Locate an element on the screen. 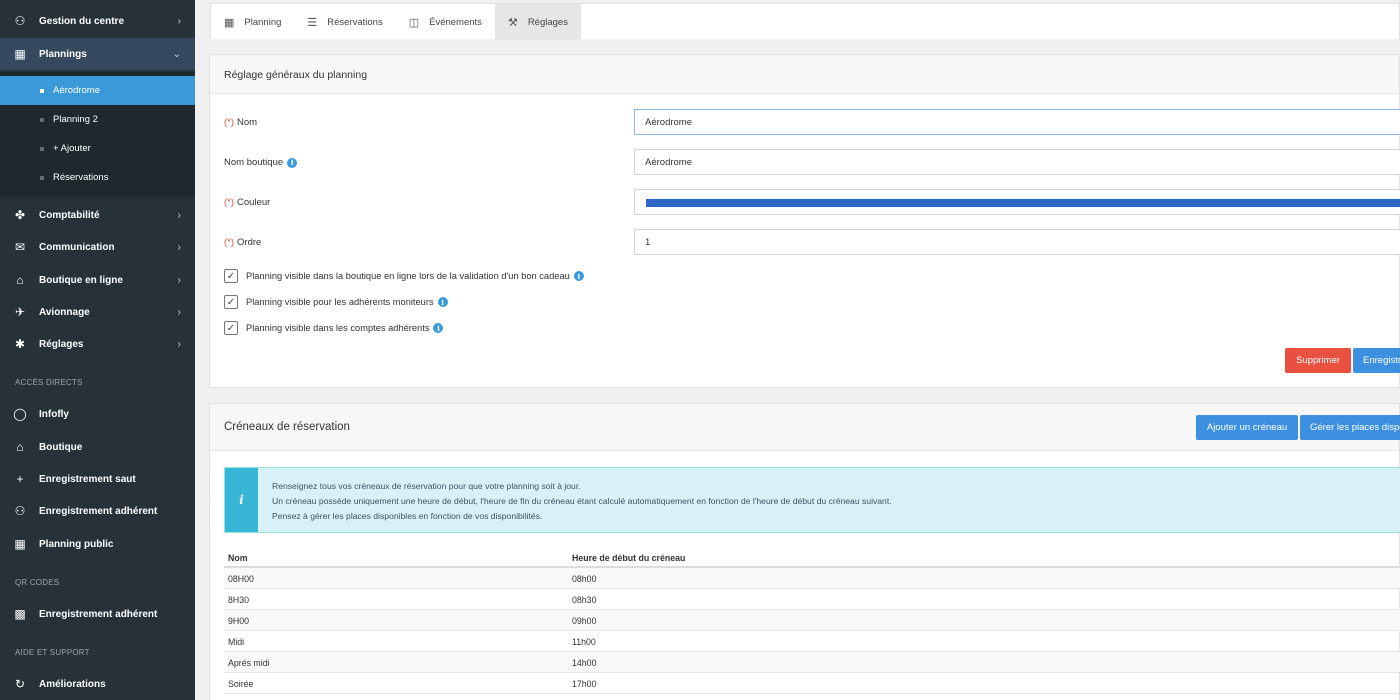 The width and height of the screenshot is (1400, 700). ordre-input: 1 is located at coordinates (1017, 242).